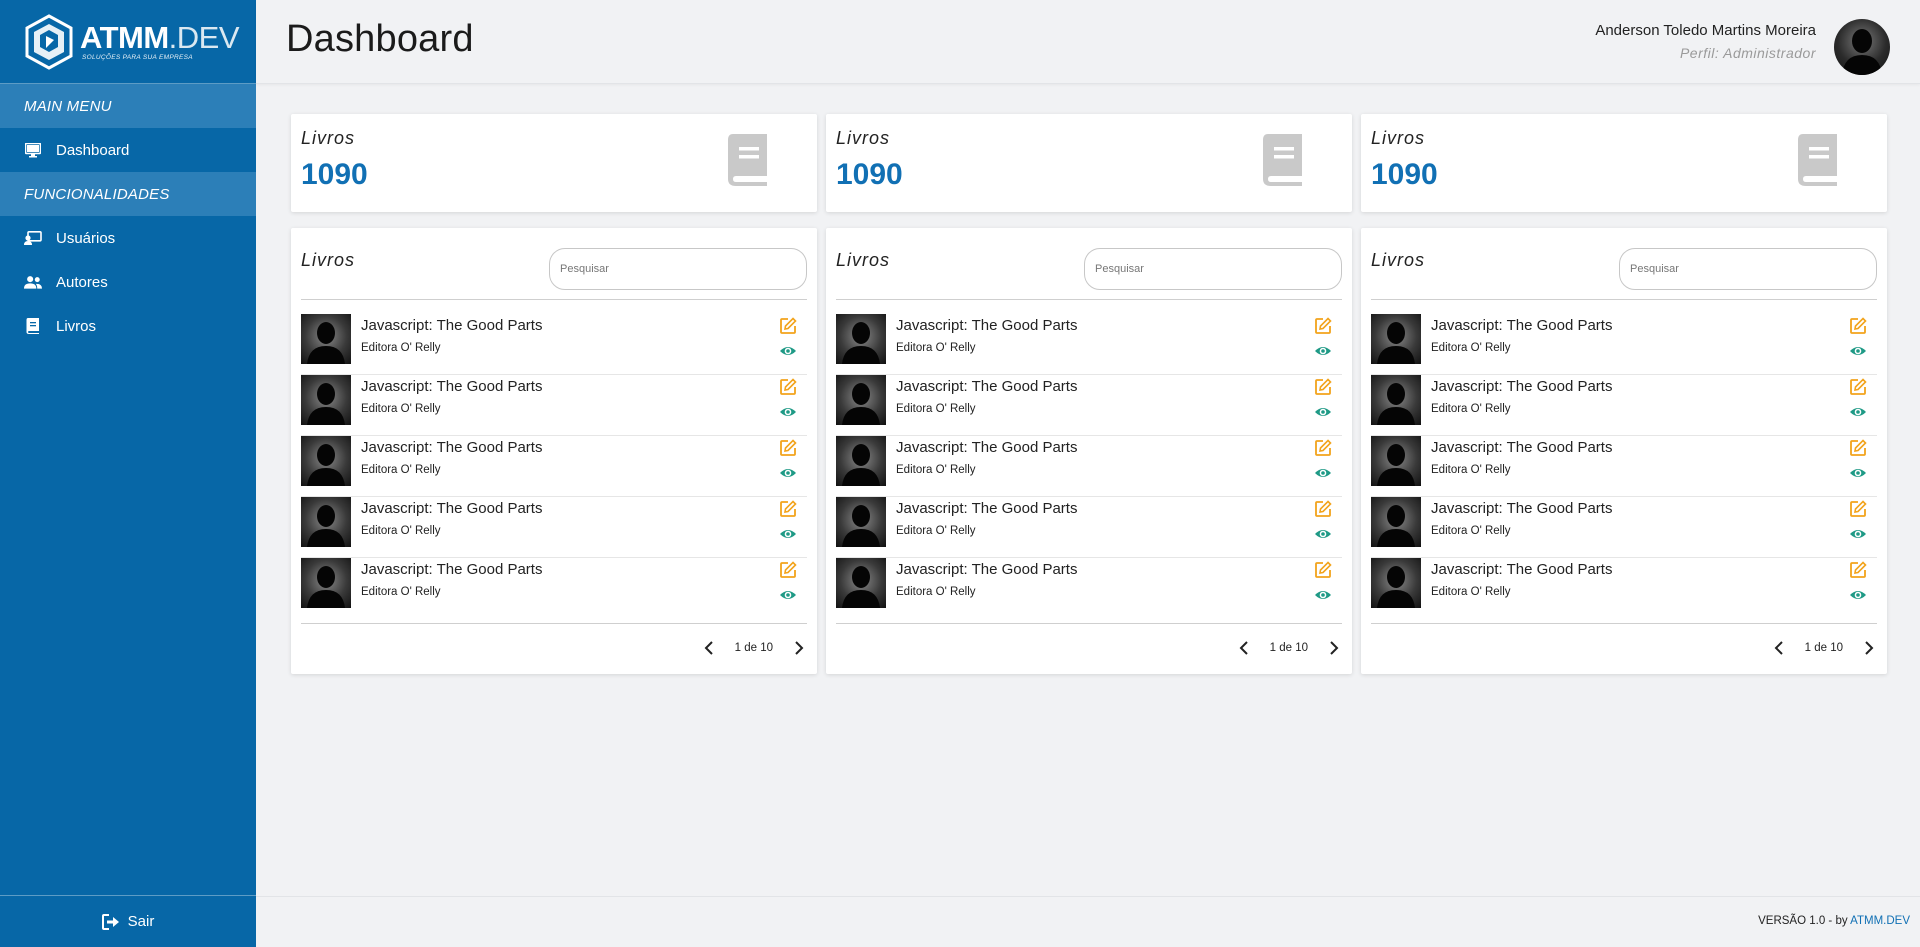 The image size is (1920, 947). Describe the element at coordinates (128, 42) in the screenshot. I see `brand-logo: ATMM.DEV SOLUÇÕES PARA SUA EMPRESA` at that location.